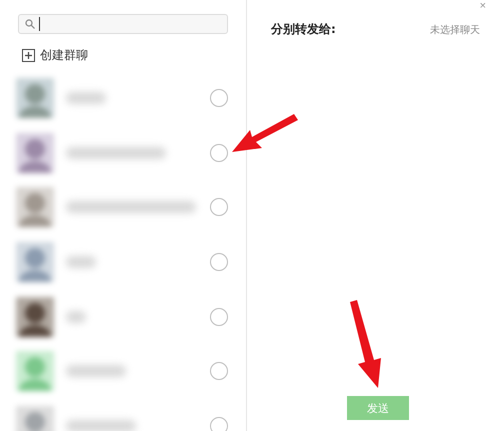 This screenshot has height=431, width=494. Describe the element at coordinates (265, 133) in the screenshot. I see `annotation-arrow` at that location.